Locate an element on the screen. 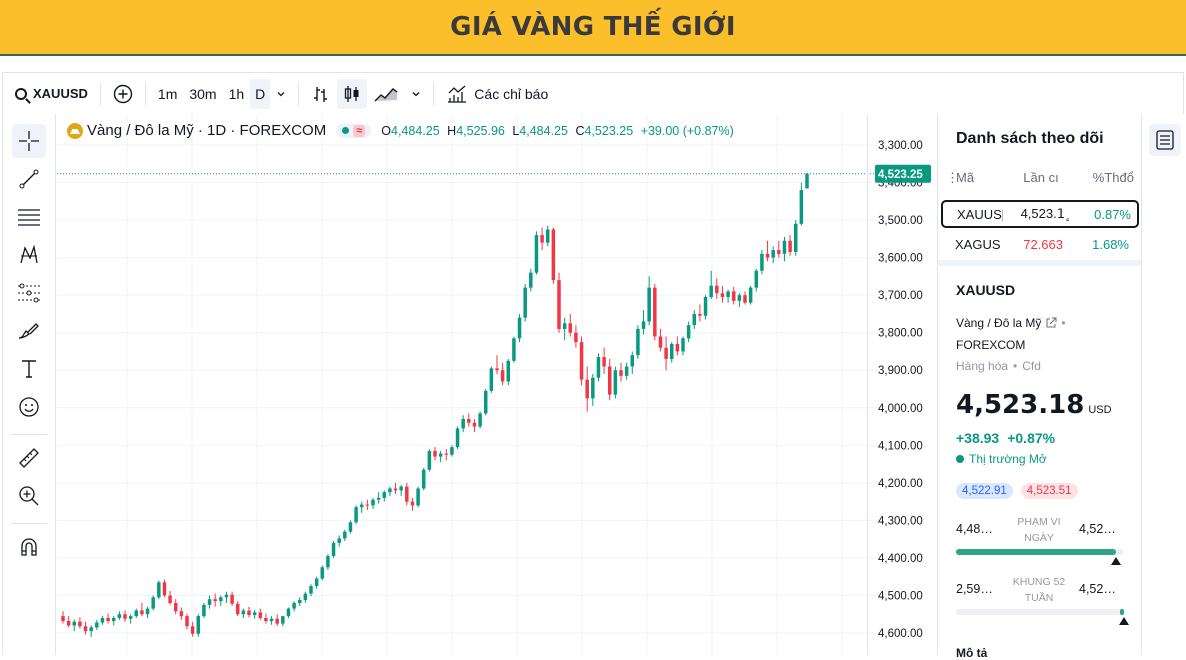 The height and width of the screenshot is (660, 1186). indicators-button: Các chỉ báo is located at coordinates (497, 93).